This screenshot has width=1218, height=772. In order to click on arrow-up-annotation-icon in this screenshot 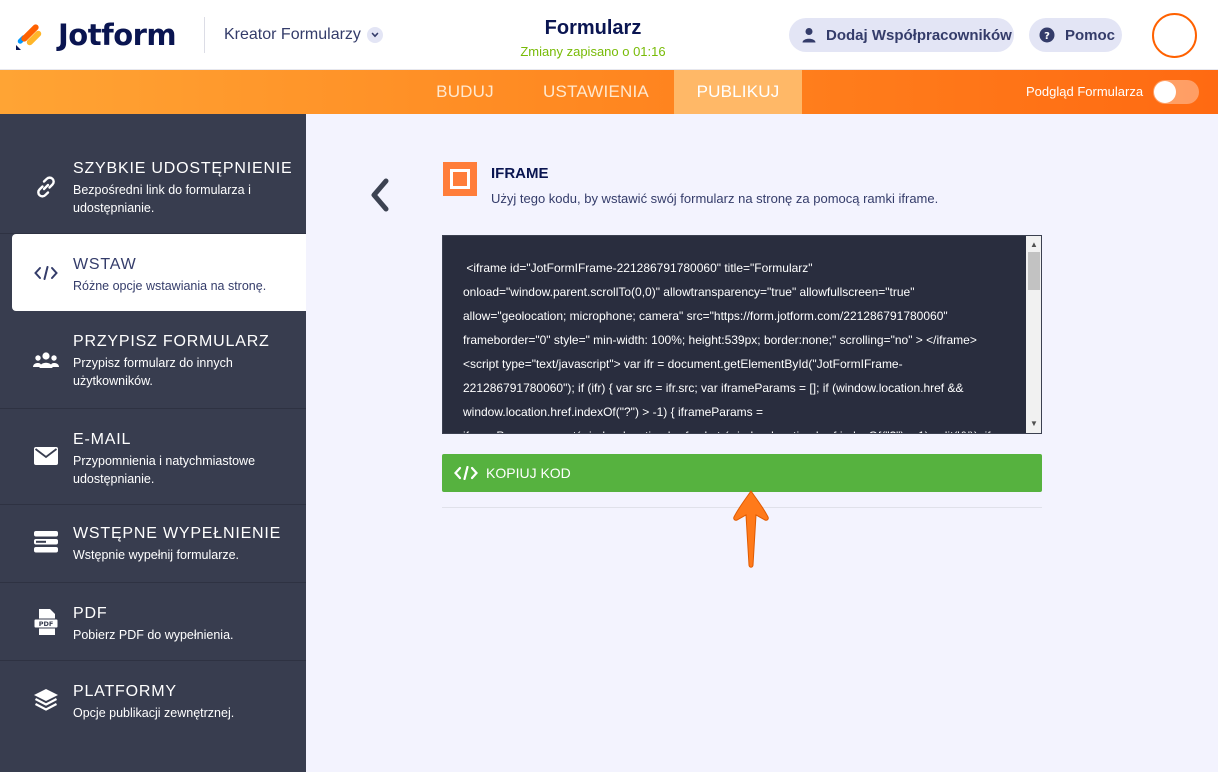, I will do `click(751, 529)`.